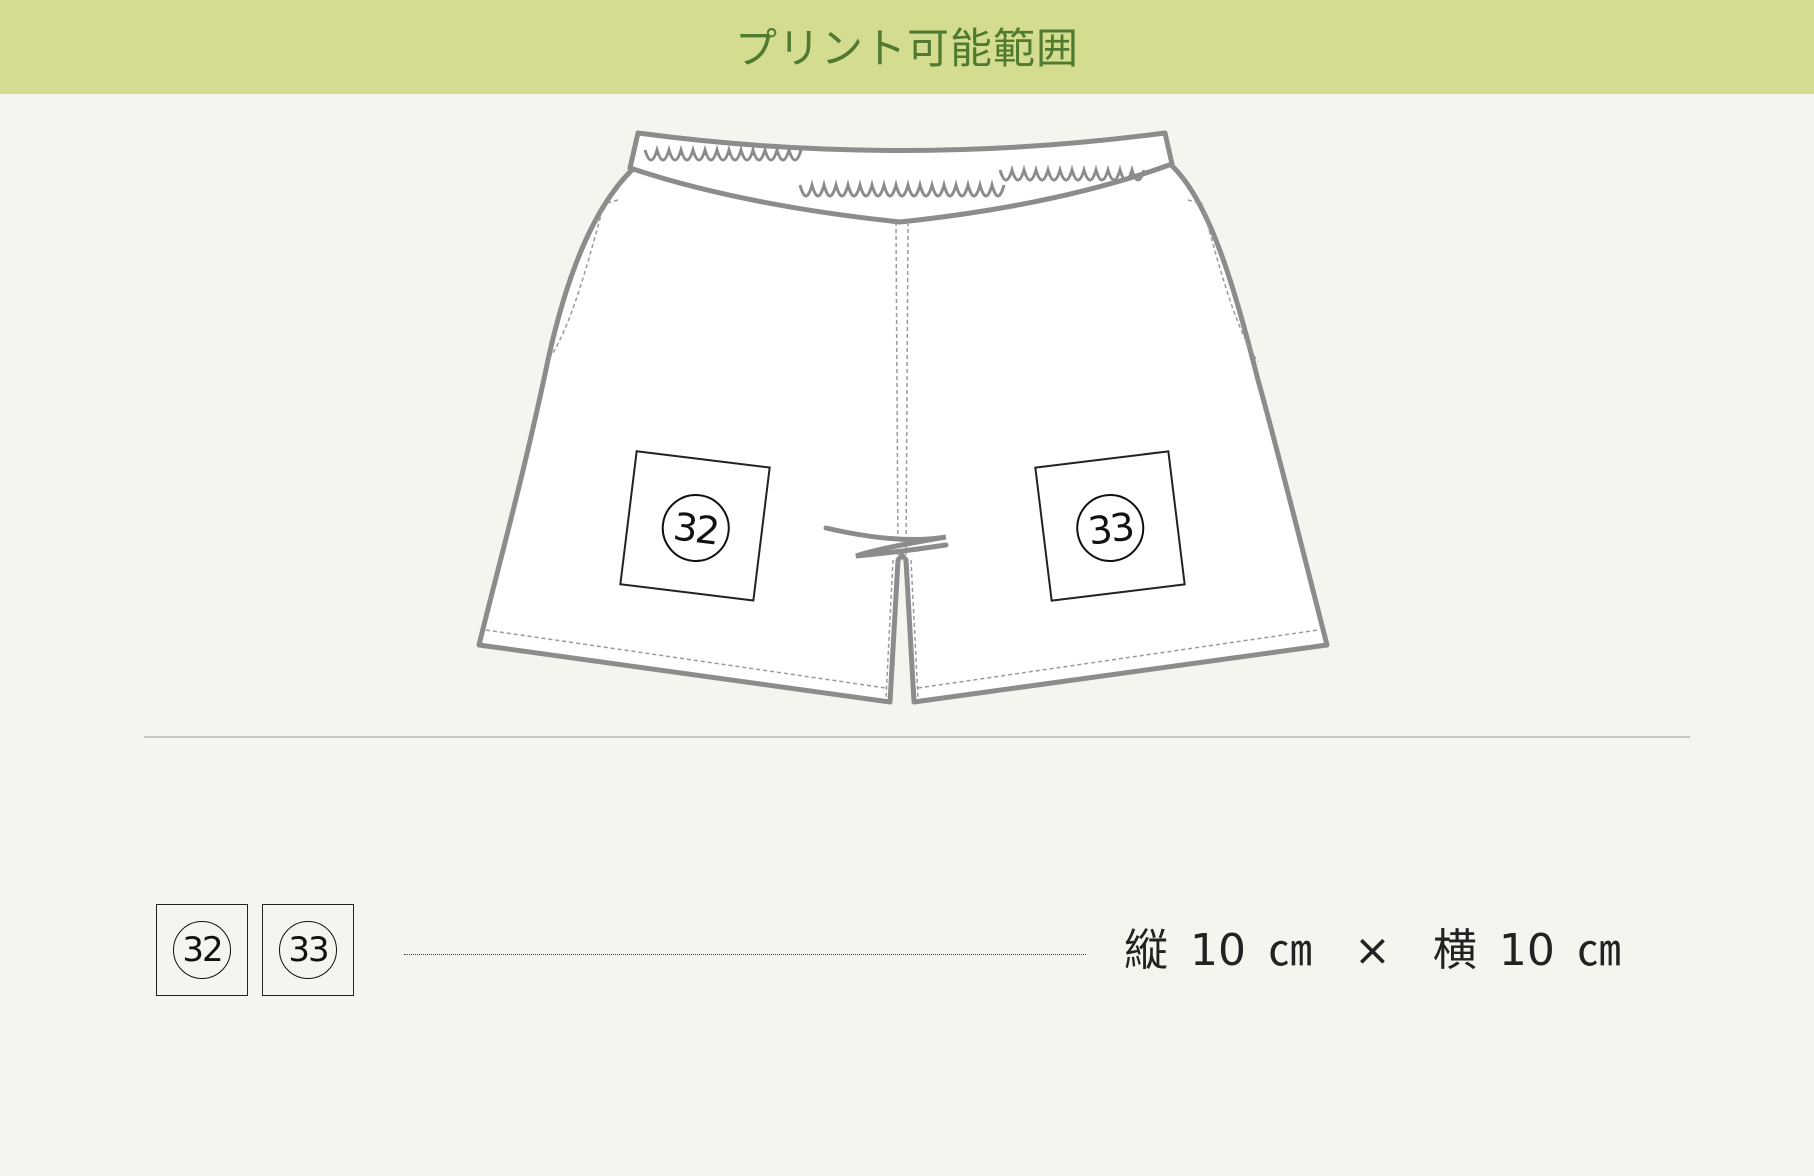 The image size is (1814, 1176). Describe the element at coordinates (1526, 950) in the screenshot. I see `width-value: 10` at that location.